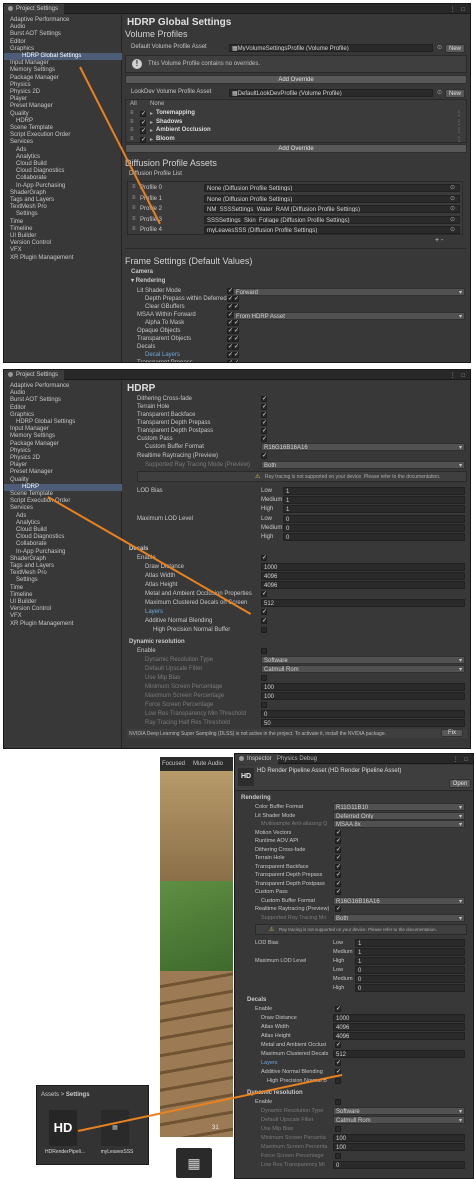 Image resolution: width=474 pixels, height=1179 pixels. What do you see at coordinates (349, 292) in the screenshot?
I see `lit-shader-dropdown: Forward` at bounding box center [349, 292].